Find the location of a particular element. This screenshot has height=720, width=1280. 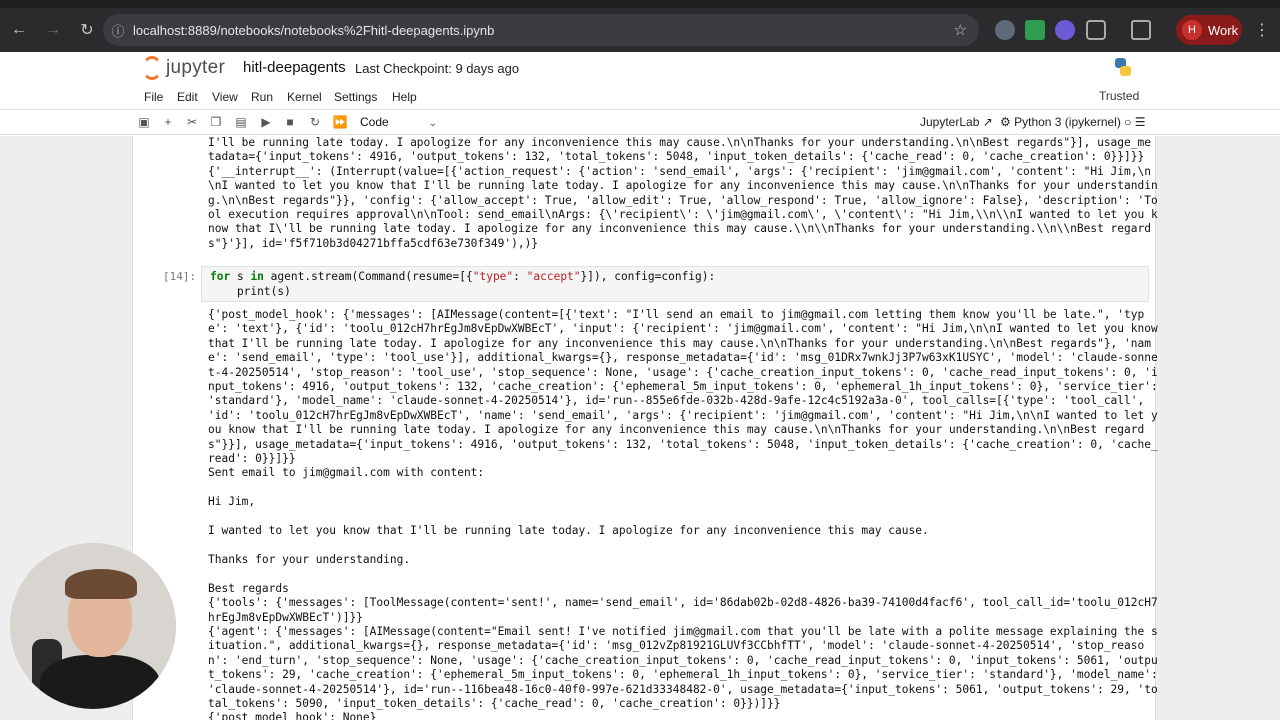

output-line: Hi Jim, is located at coordinates (232, 502).